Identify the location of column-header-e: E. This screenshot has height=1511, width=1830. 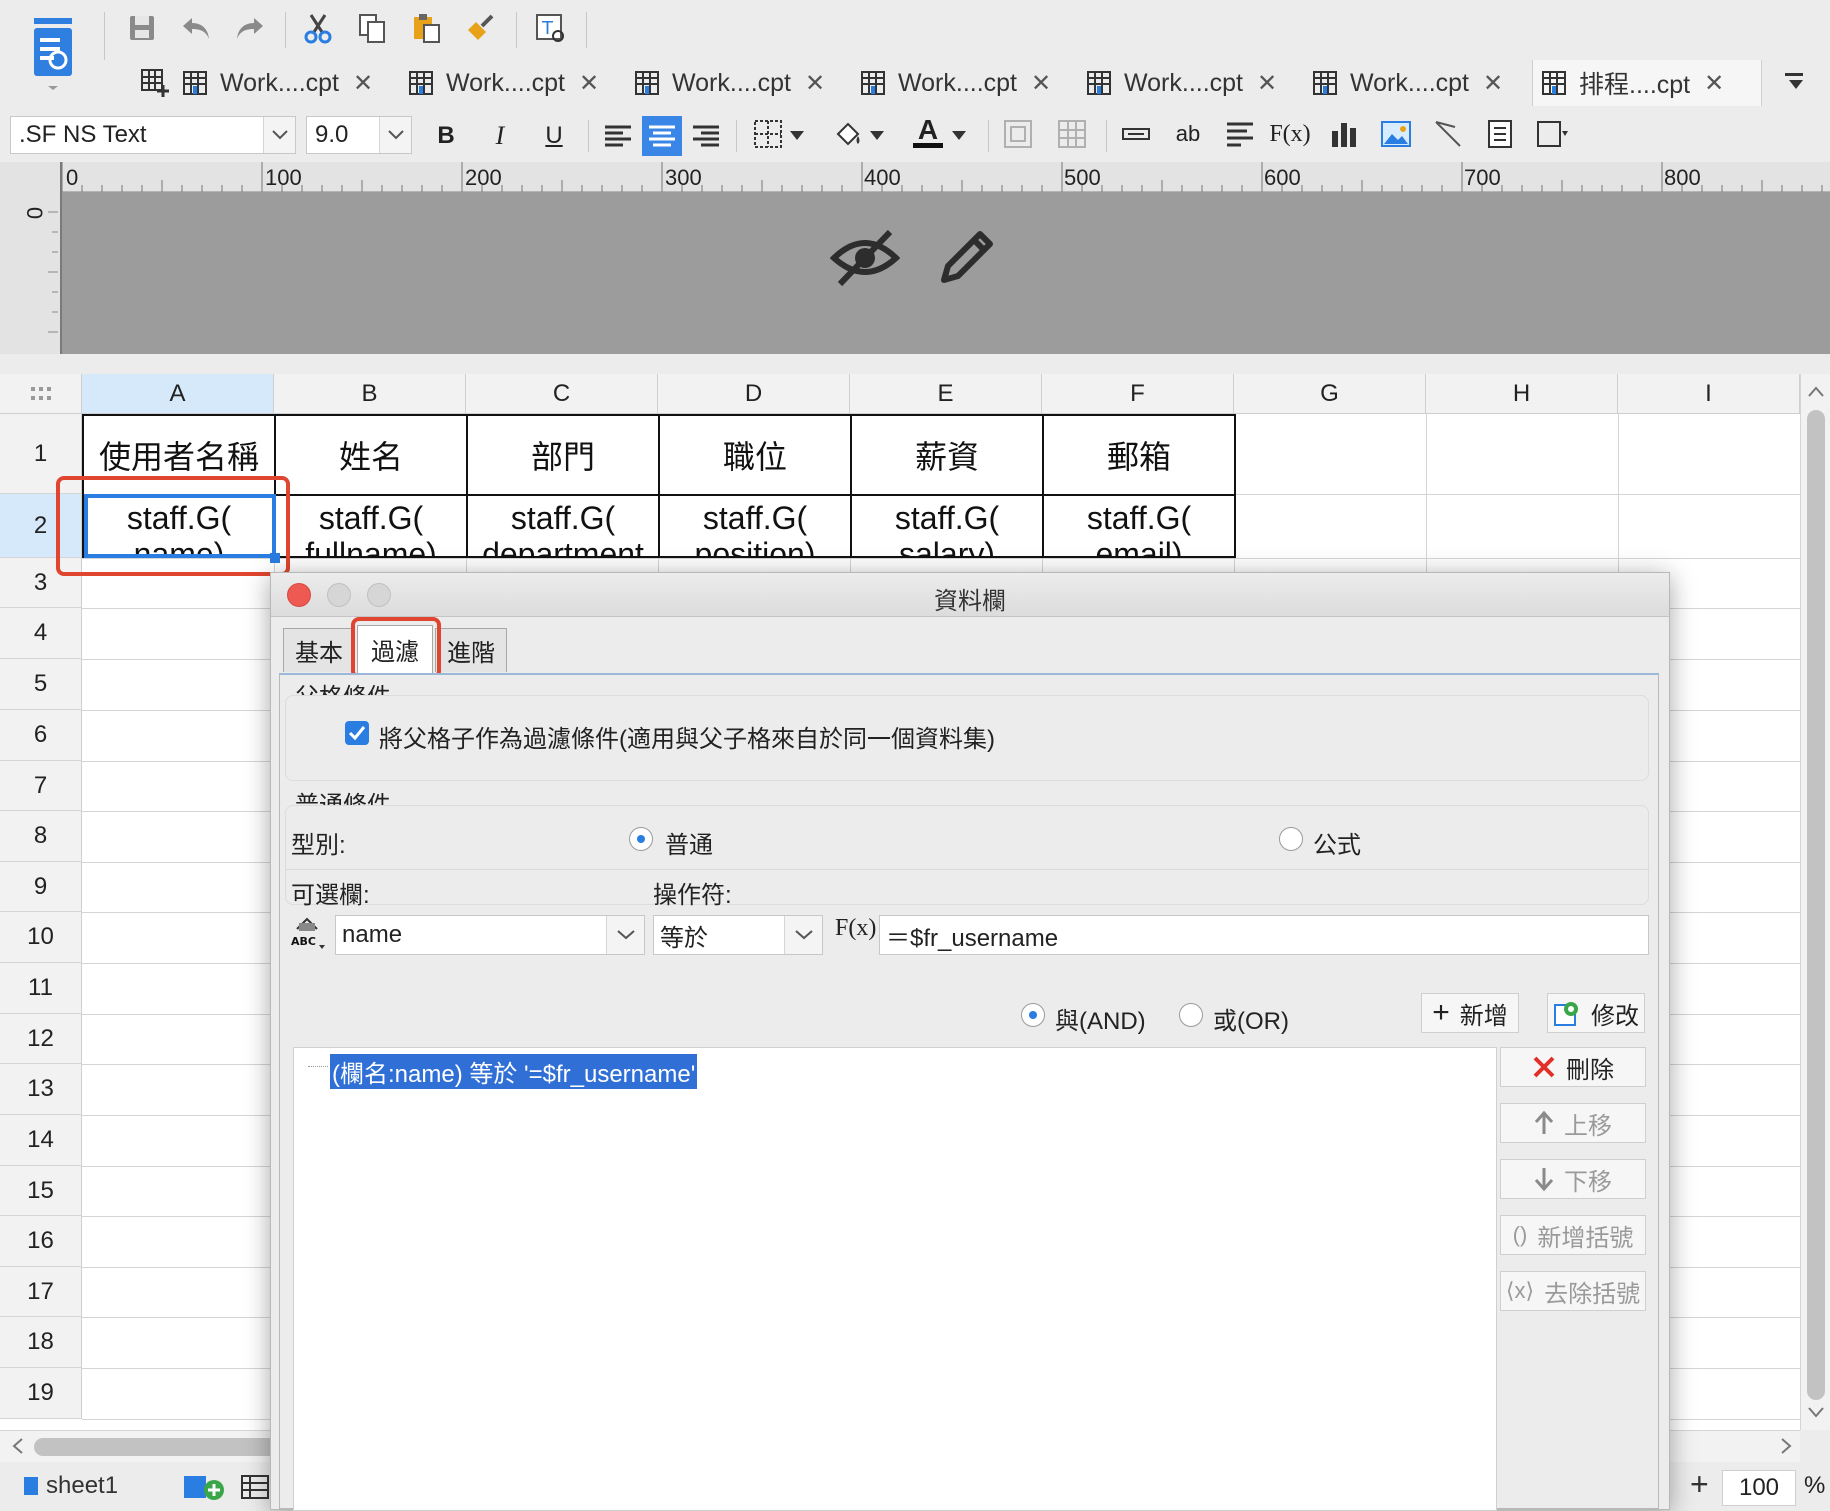
(946, 394).